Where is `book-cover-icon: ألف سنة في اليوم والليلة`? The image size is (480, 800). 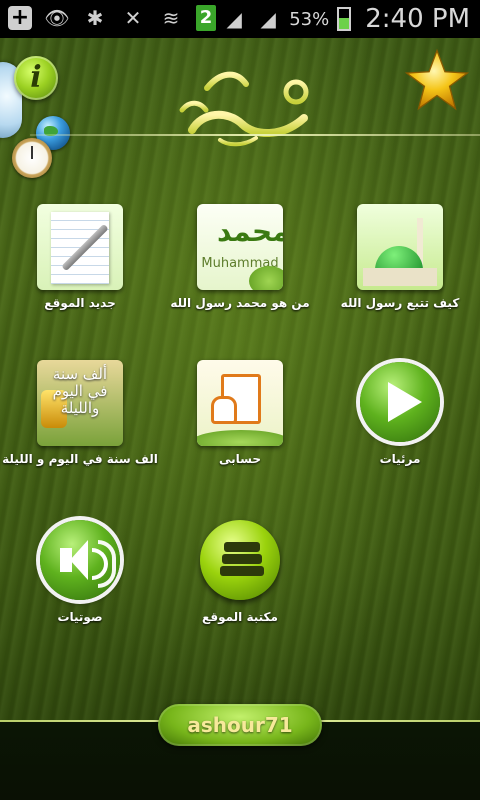
book-cover-icon: ألف سنة في اليوم والليلة is located at coordinates (80, 403).